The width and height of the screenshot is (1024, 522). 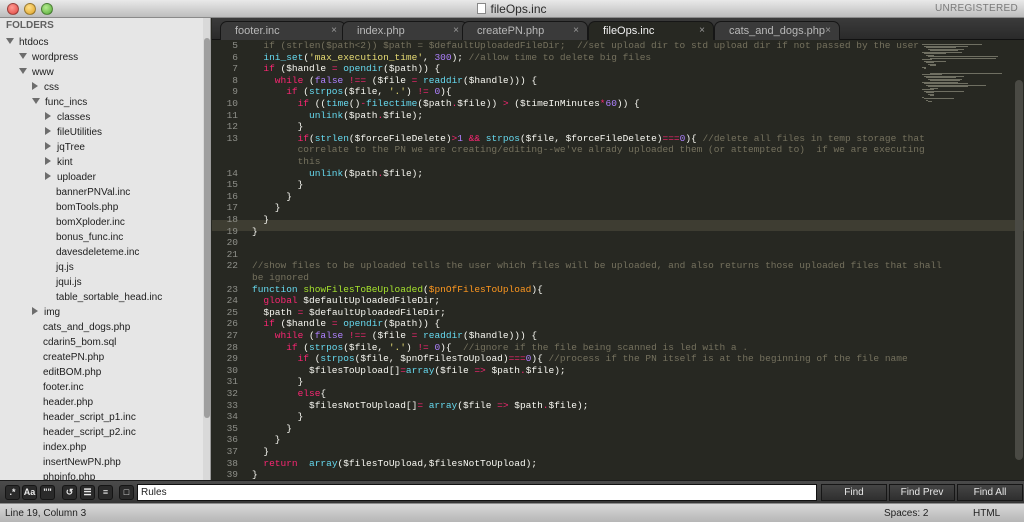 What do you see at coordinates (460, 57) in the screenshot?
I see `code-token: );` at bounding box center [460, 57].